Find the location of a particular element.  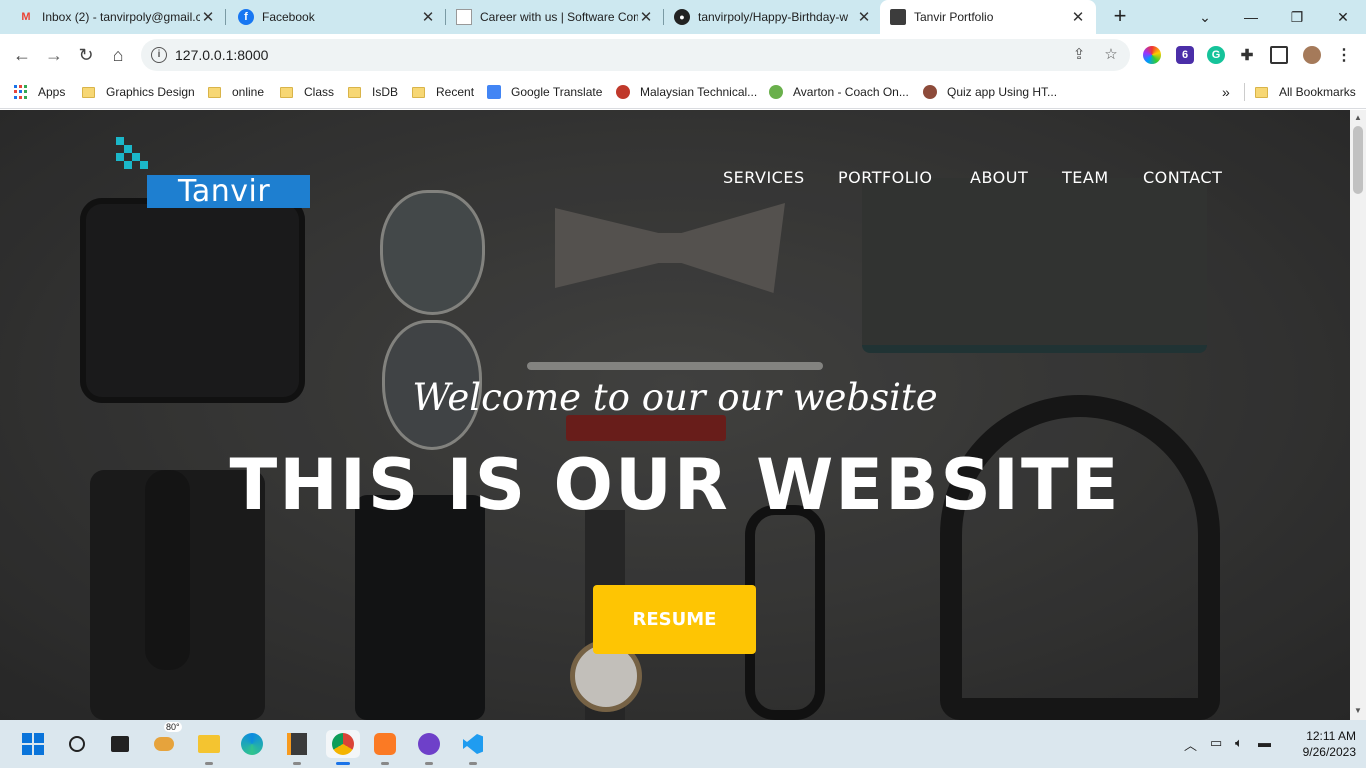

github-desktop-icon is located at coordinates (429, 747).